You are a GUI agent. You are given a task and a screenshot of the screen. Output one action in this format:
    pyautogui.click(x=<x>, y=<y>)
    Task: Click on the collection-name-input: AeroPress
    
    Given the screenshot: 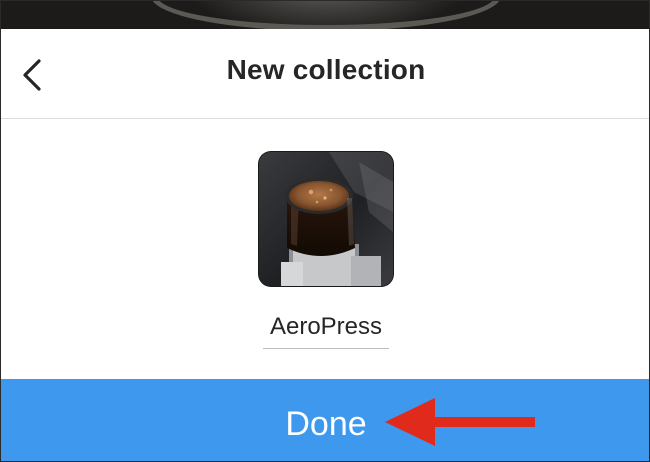 What is the action you would take?
    pyautogui.click(x=326, y=330)
    